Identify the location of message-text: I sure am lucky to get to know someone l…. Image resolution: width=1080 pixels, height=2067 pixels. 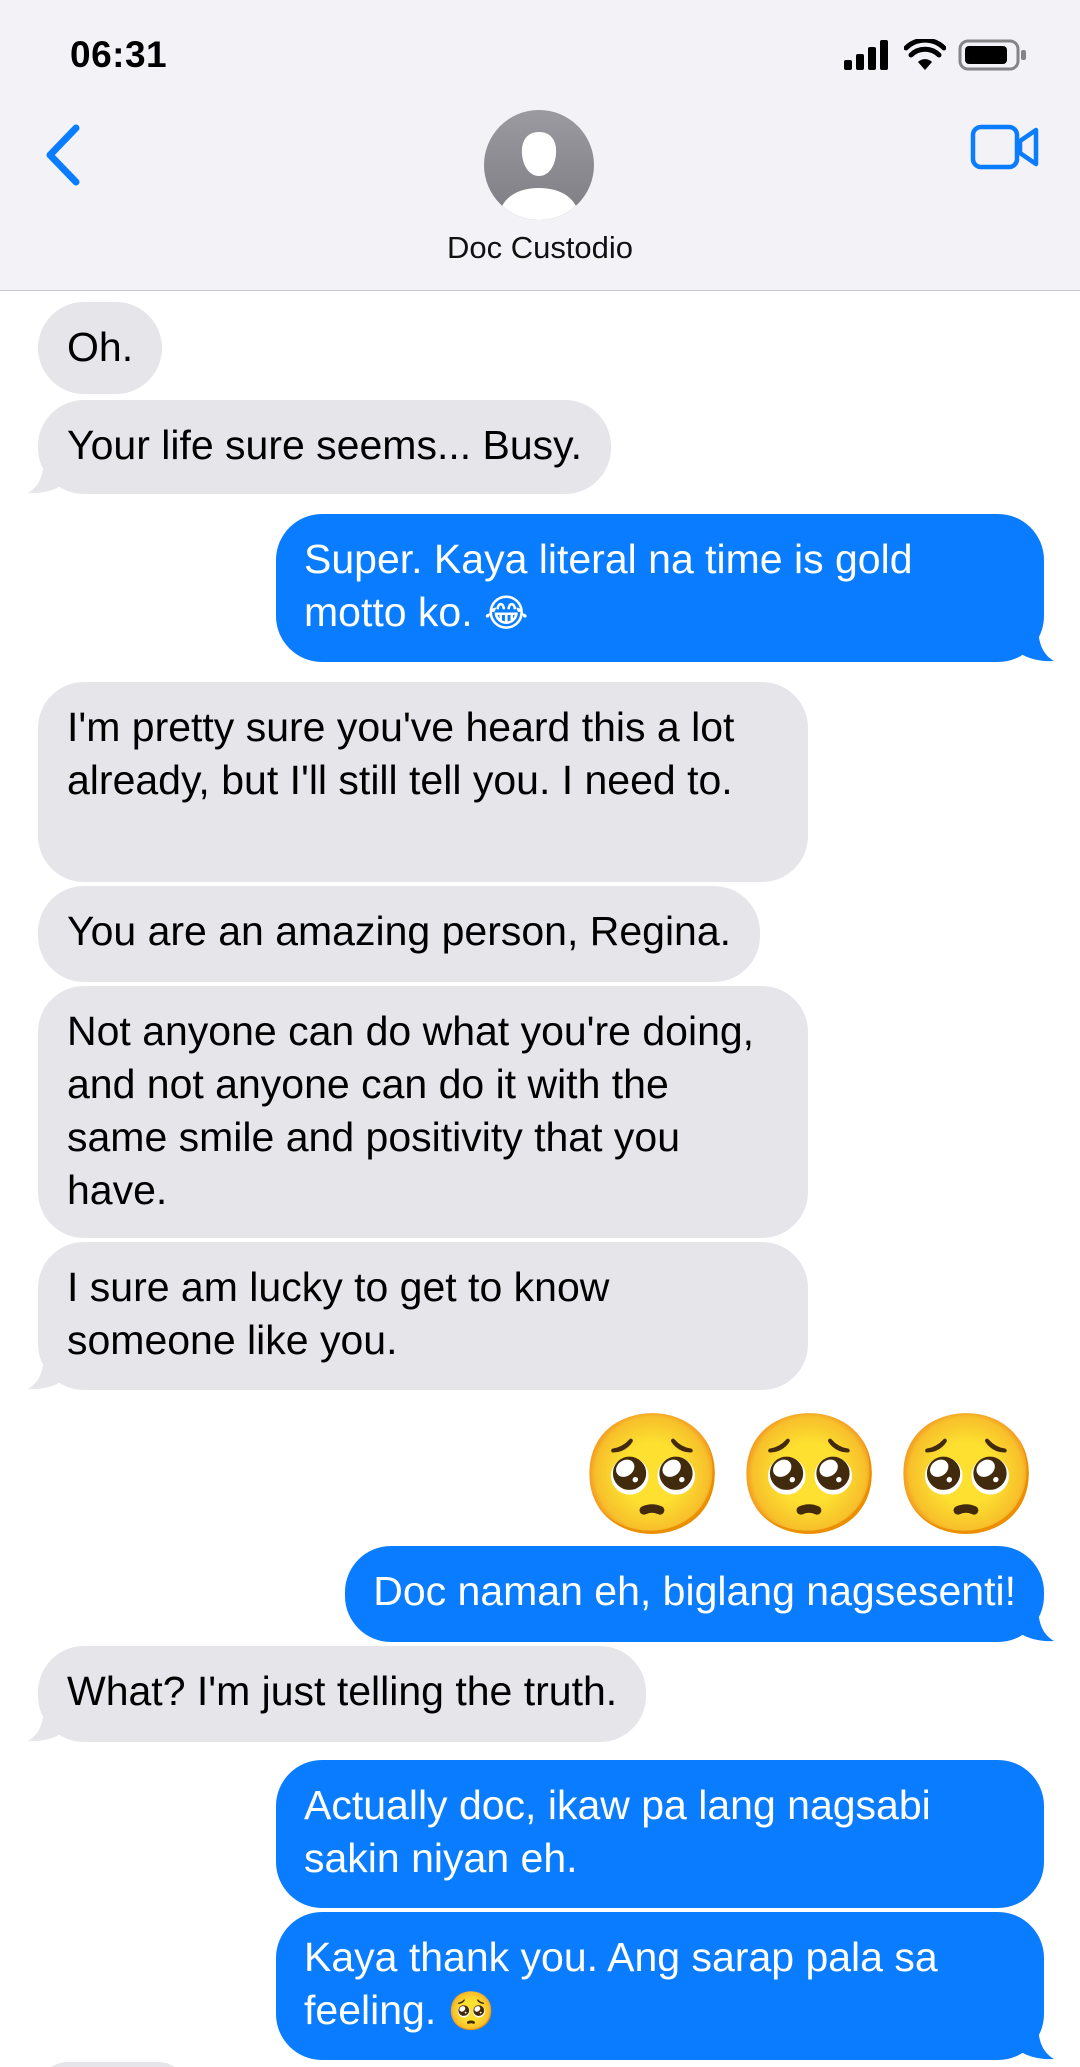
(338, 1313).